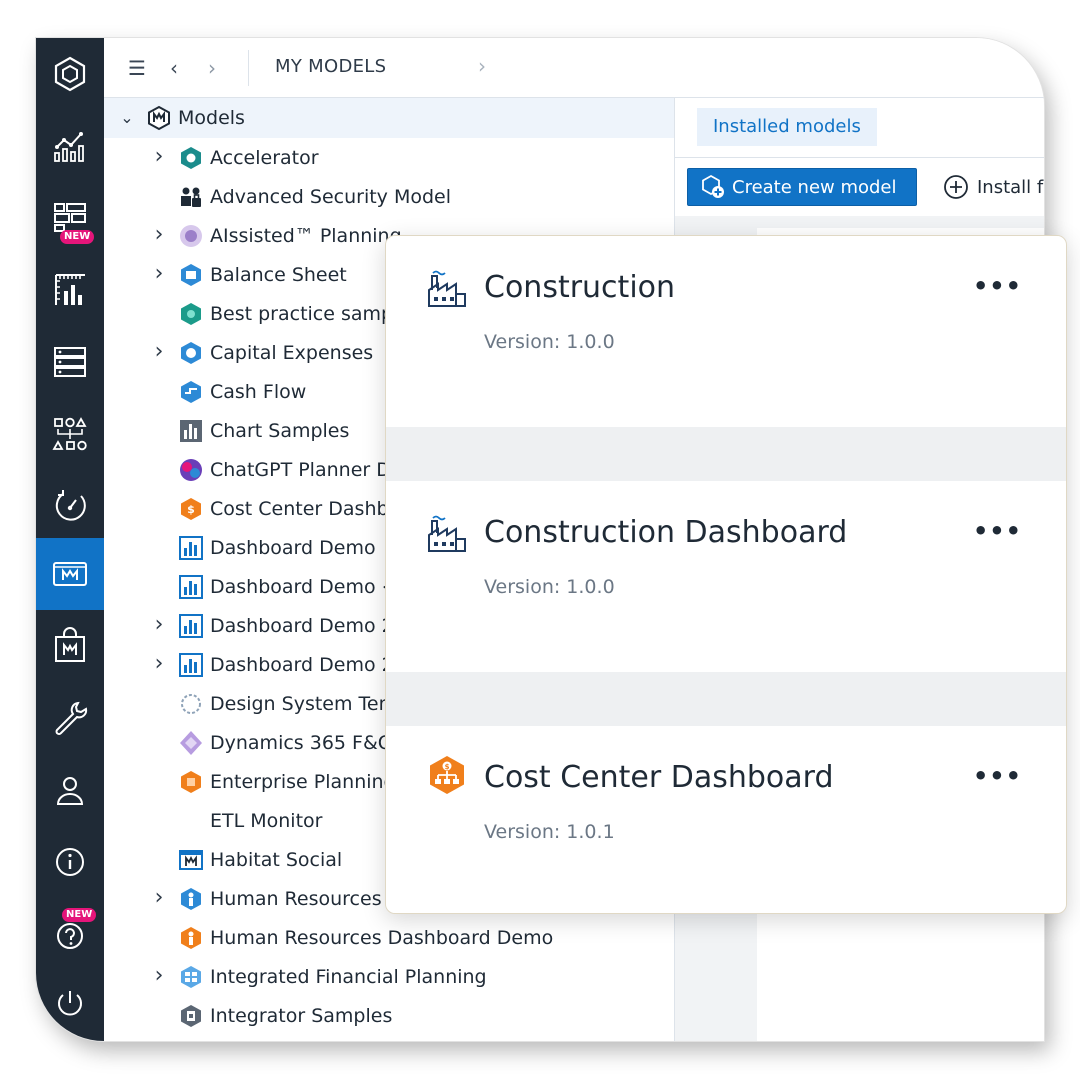 The height and width of the screenshot is (1080, 1080). What do you see at coordinates (447, 775) in the screenshot?
I see `cost-center-icon: $` at bounding box center [447, 775].